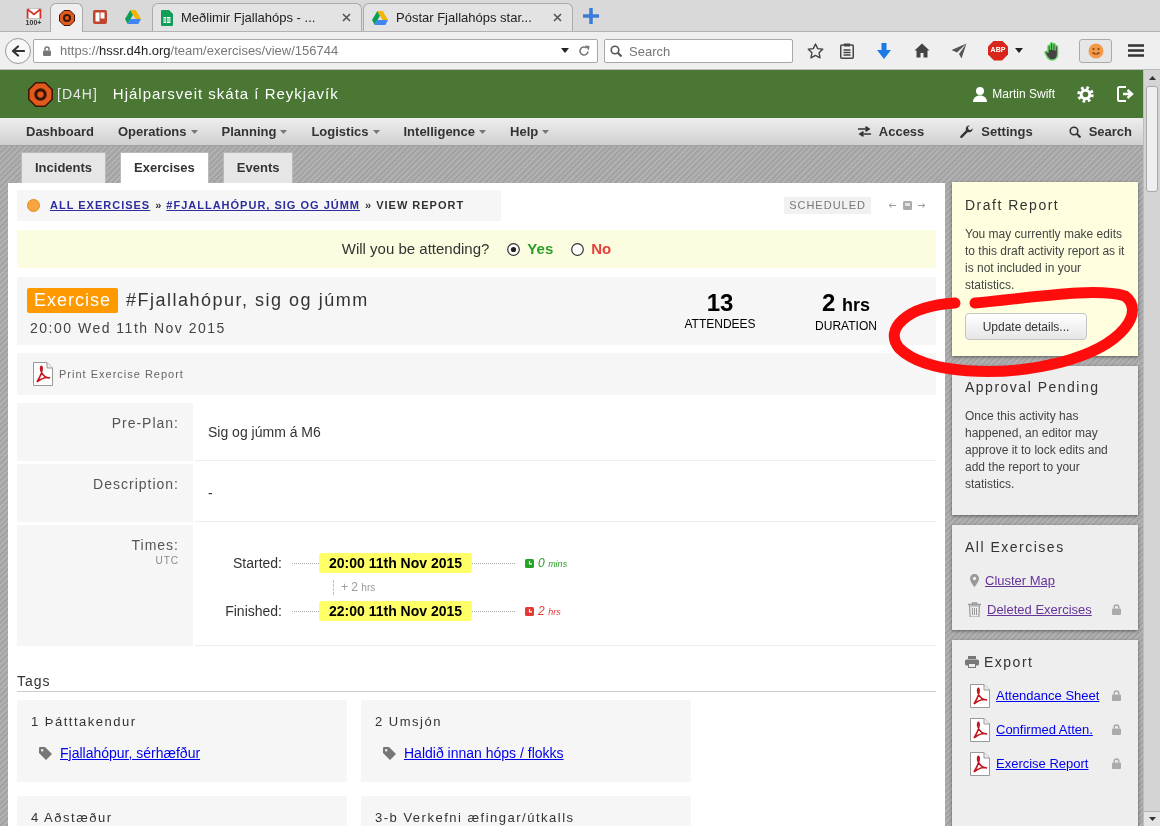 This screenshot has height=826, width=1160. What do you see at coordinates (164, 167) in the screenshot?
I see `section-tab: Exercises` at bounding box center [164, 167].